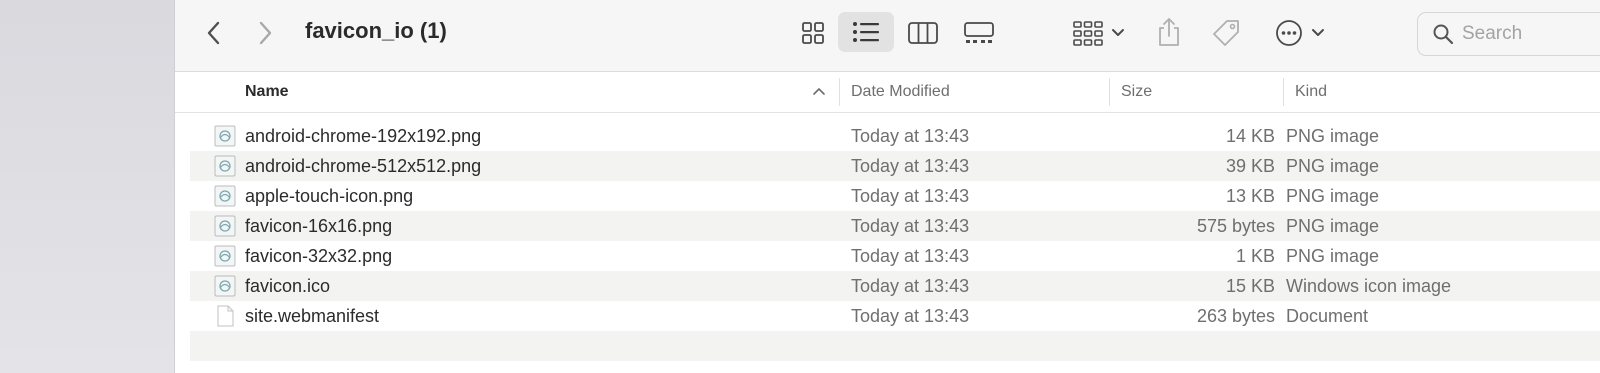 This screenshot has width=1600, height=373. What do you see at coordinates (1369, 286) in the screenshot?
I see `file-kind: Windows icon image` at bounding box center [1369, 286].